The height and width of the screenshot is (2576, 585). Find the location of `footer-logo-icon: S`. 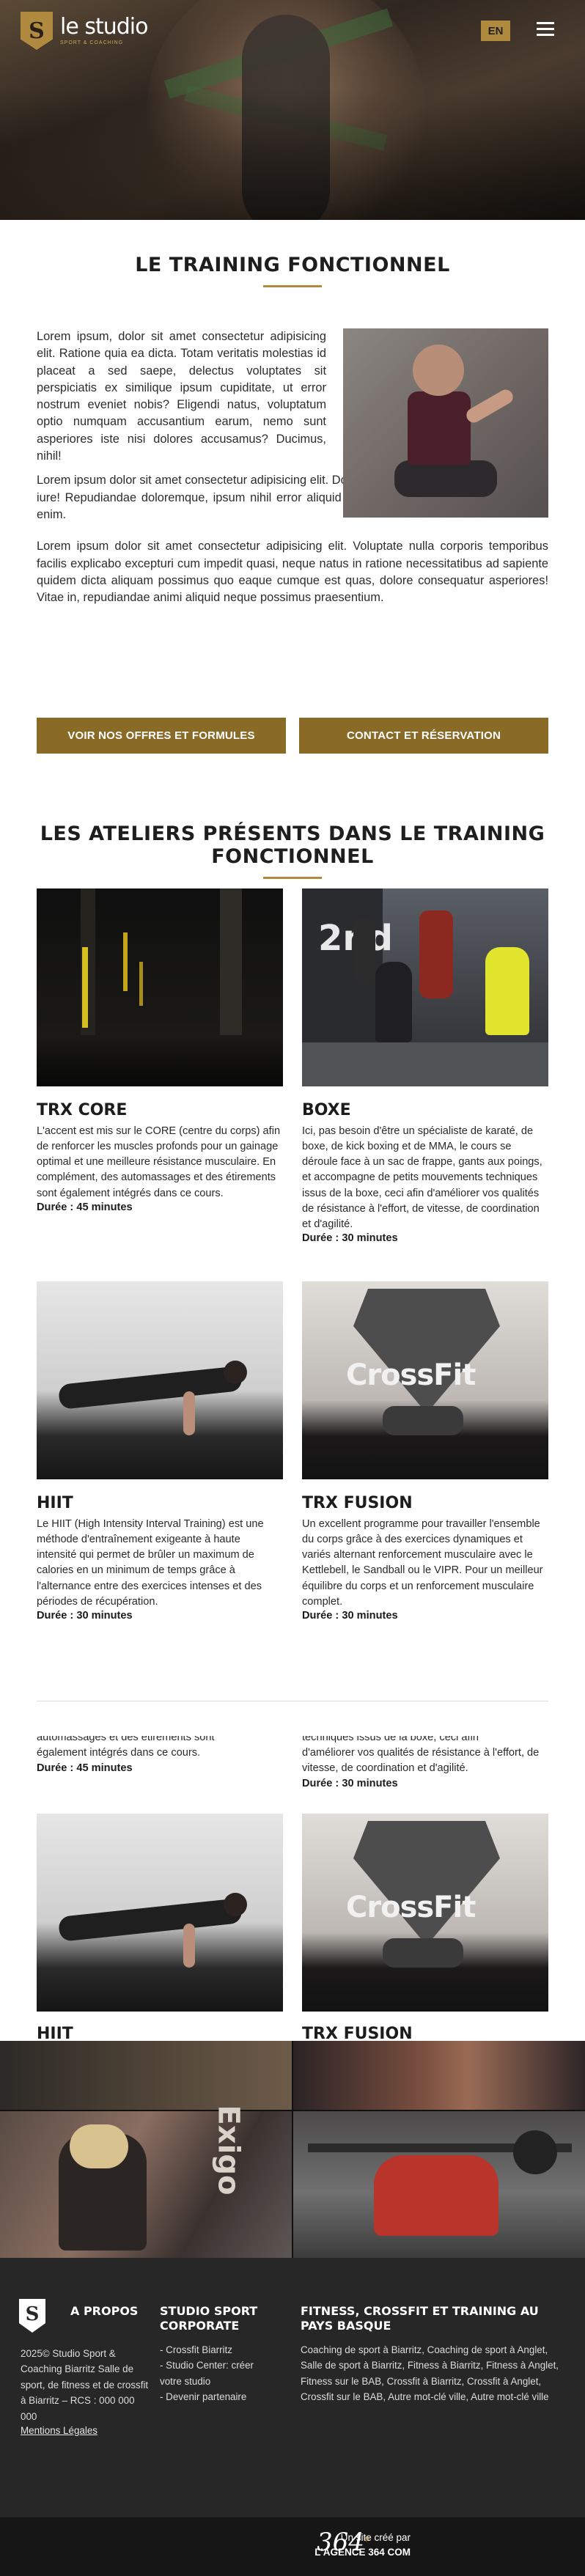

footer-logo-icon: S is located at coordinates (32, 2316).